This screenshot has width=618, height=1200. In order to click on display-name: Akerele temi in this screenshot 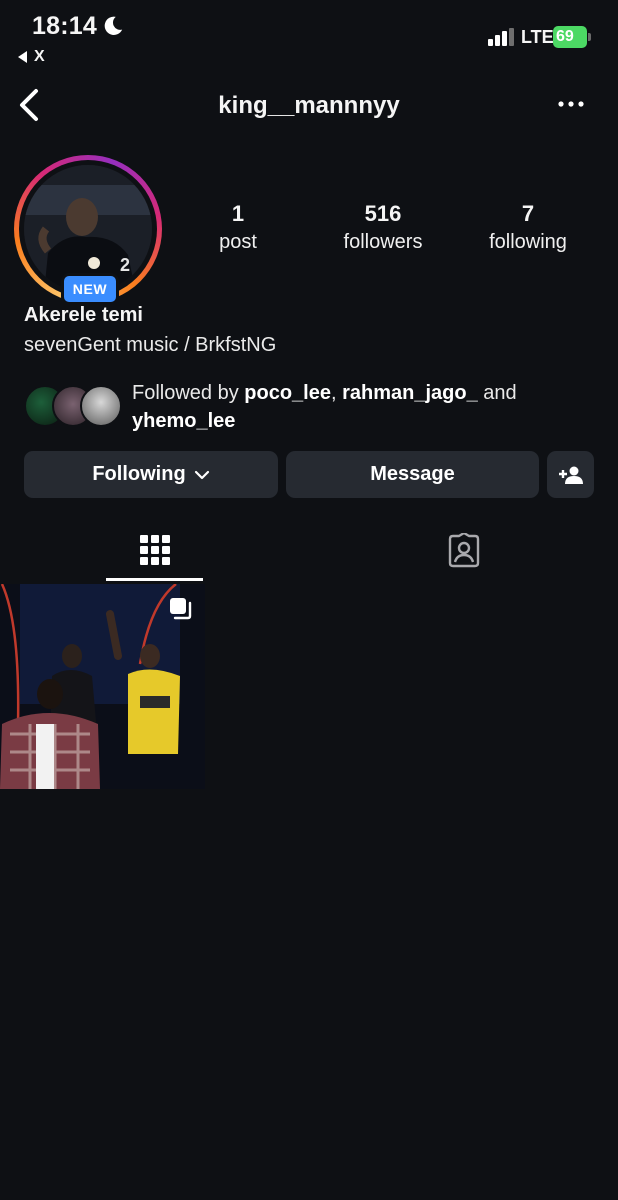, I will do `click(83, 315)`.